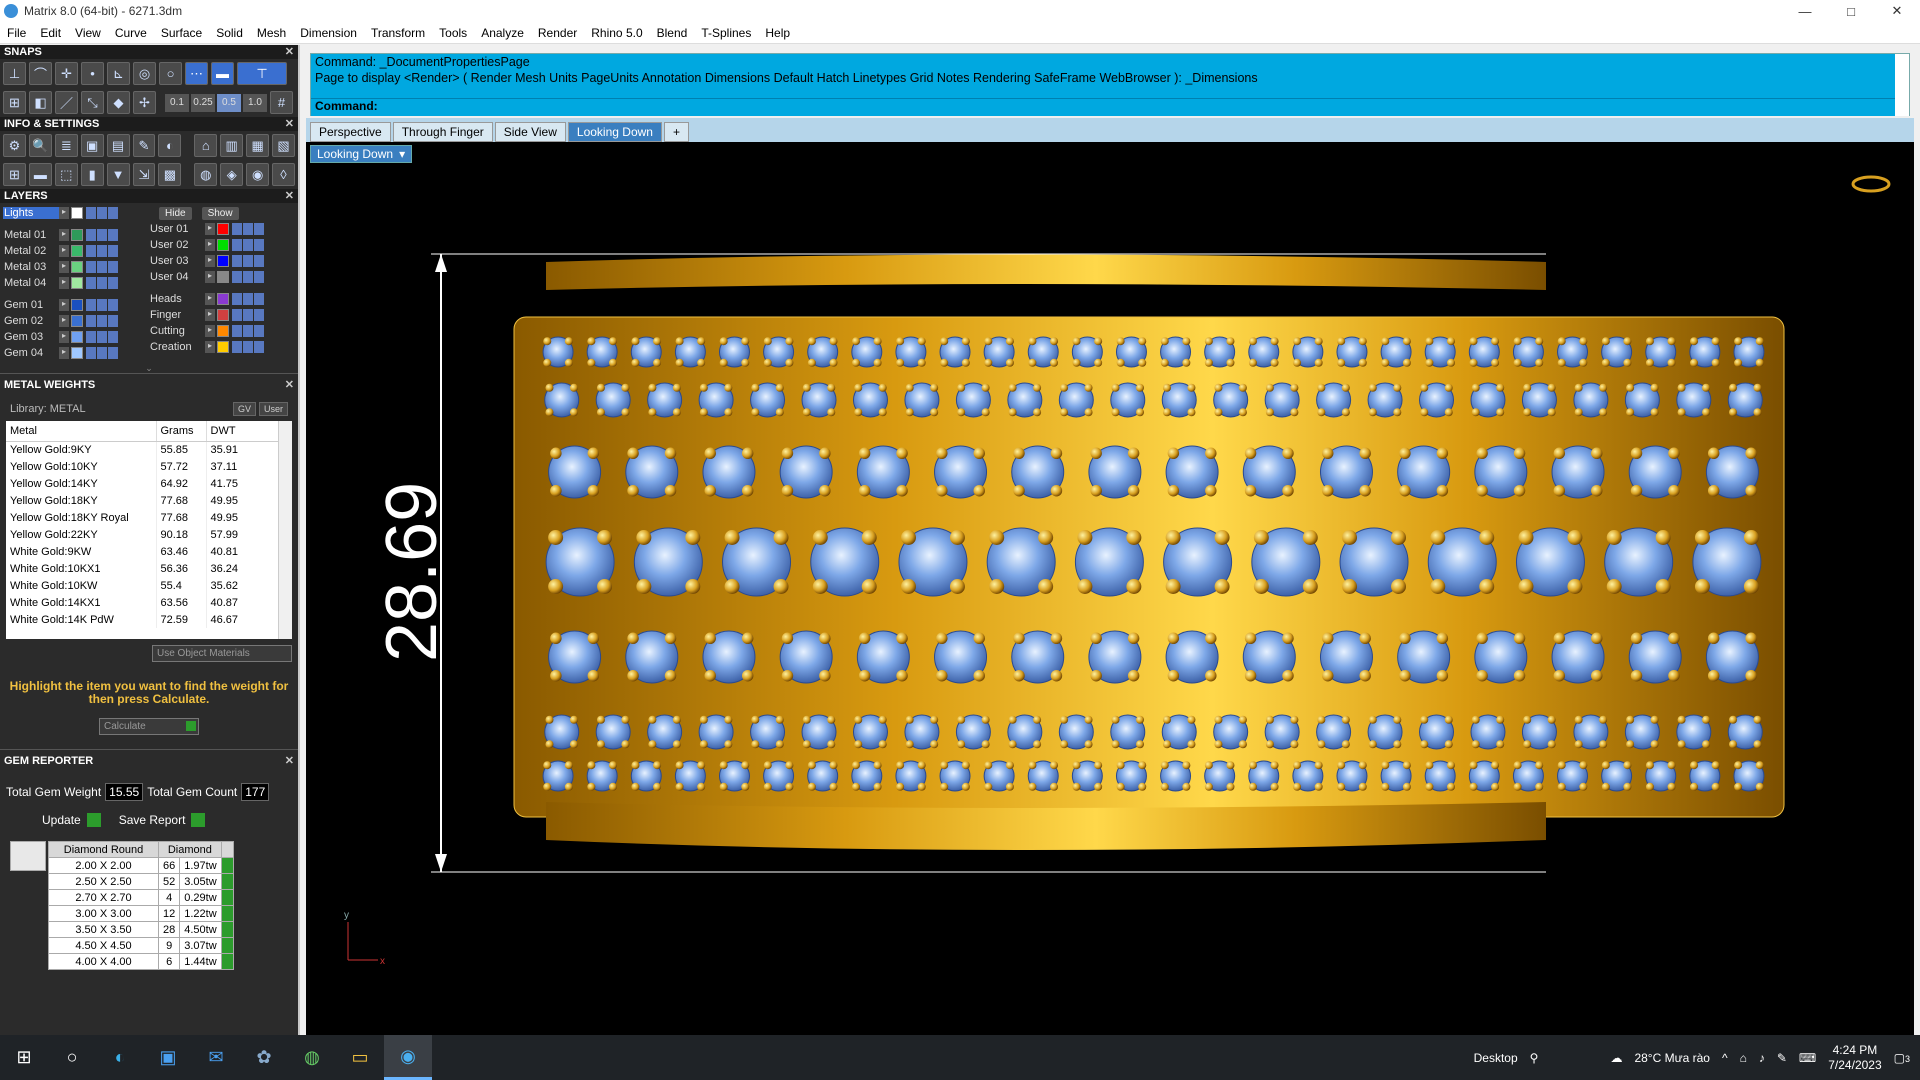  I want to click on tab-through-finger: Through Finger, so click(442, 132).